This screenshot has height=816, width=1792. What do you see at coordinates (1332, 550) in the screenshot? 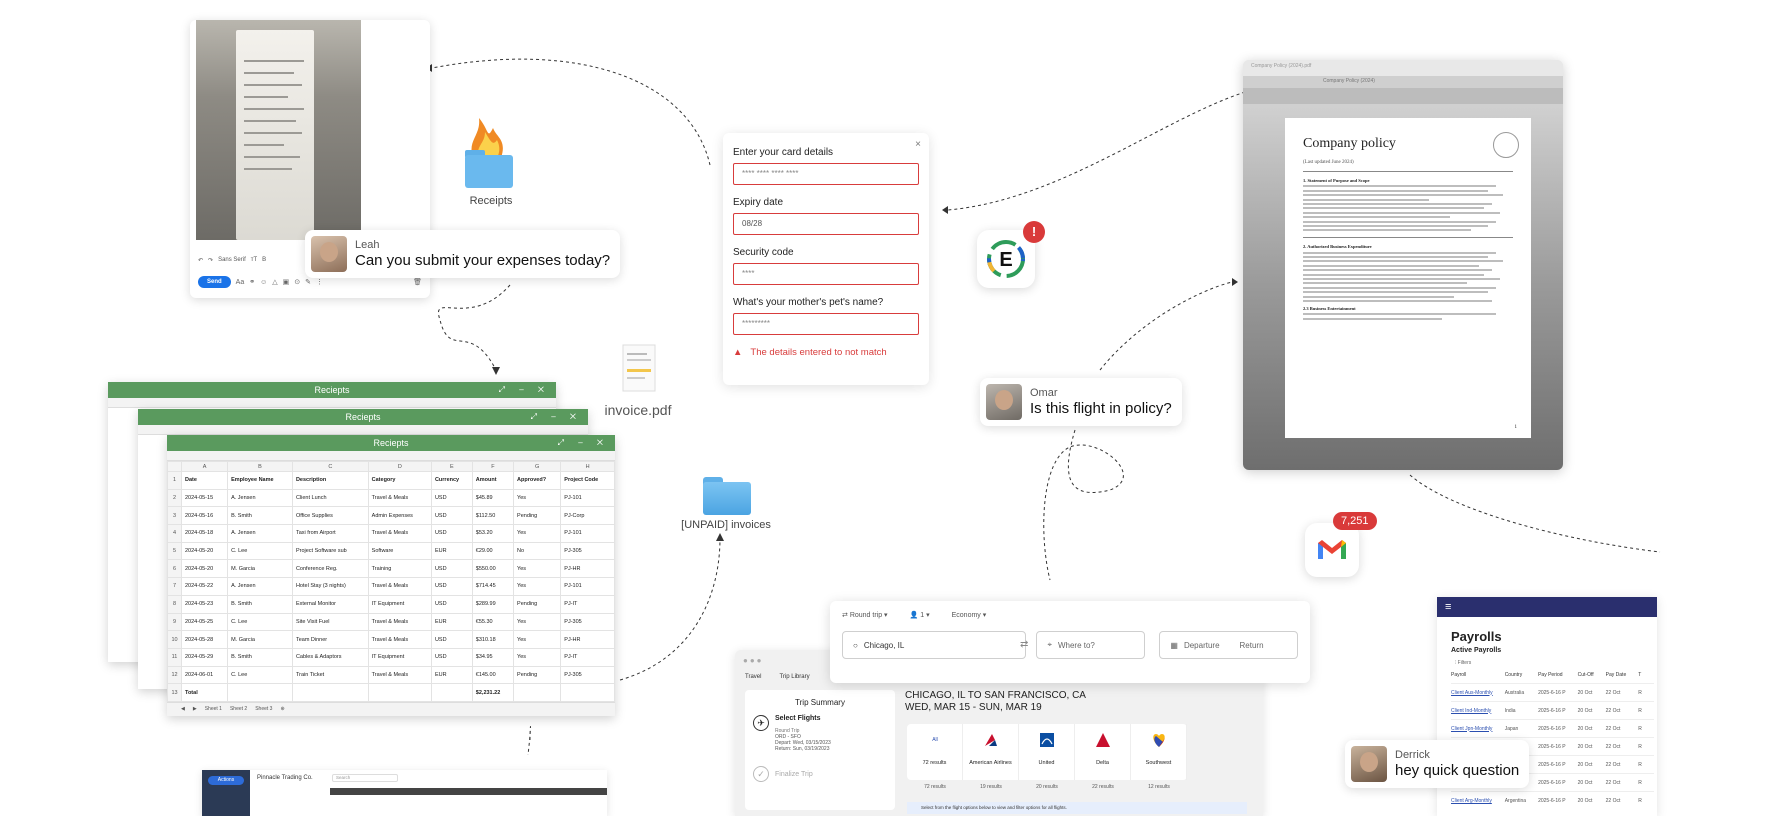
I see `gmail-app-icon` at bounding box center [1332, 550].